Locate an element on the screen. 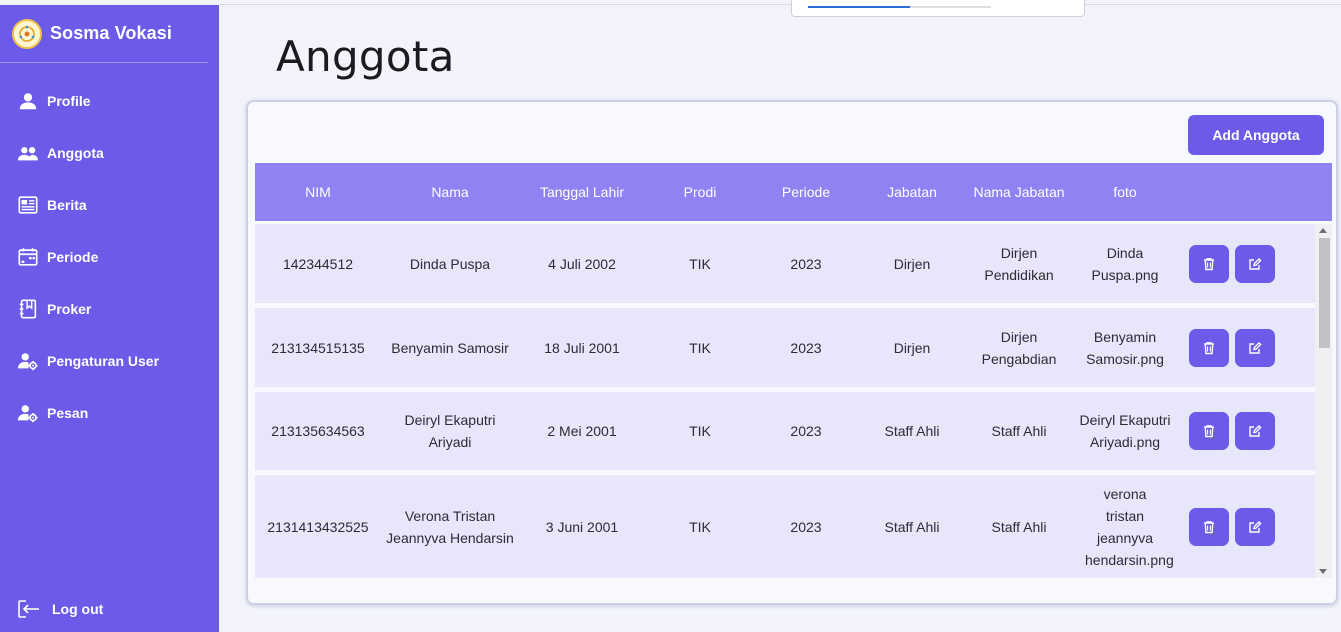 The image size is (1341, 632). cell-foto: Deiryl Ekaputri Ariyadi.png is located at coordinates (1125, 431).